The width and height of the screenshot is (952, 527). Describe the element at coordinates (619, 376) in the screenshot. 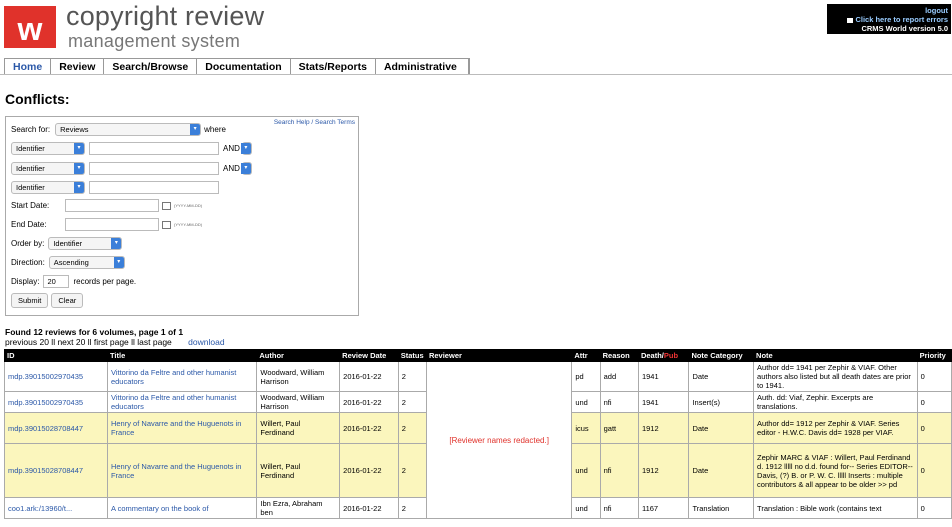

I see `reason-cell: add` at that location.